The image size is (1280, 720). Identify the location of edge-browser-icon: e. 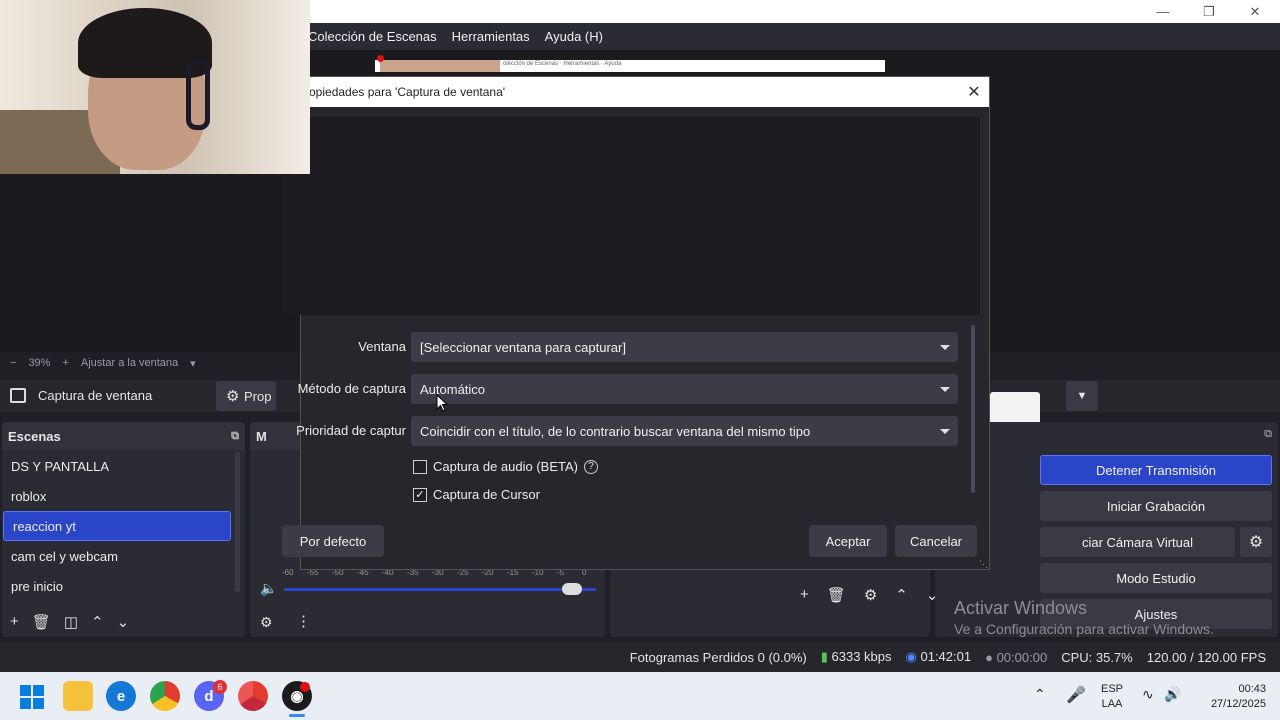
(121, 696).